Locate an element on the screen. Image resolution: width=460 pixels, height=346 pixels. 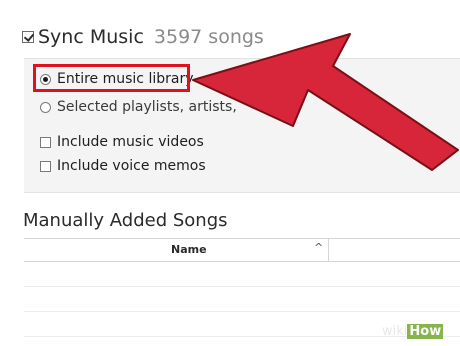
include-videos-option: Include music videos is located at coordinates (122, 142).